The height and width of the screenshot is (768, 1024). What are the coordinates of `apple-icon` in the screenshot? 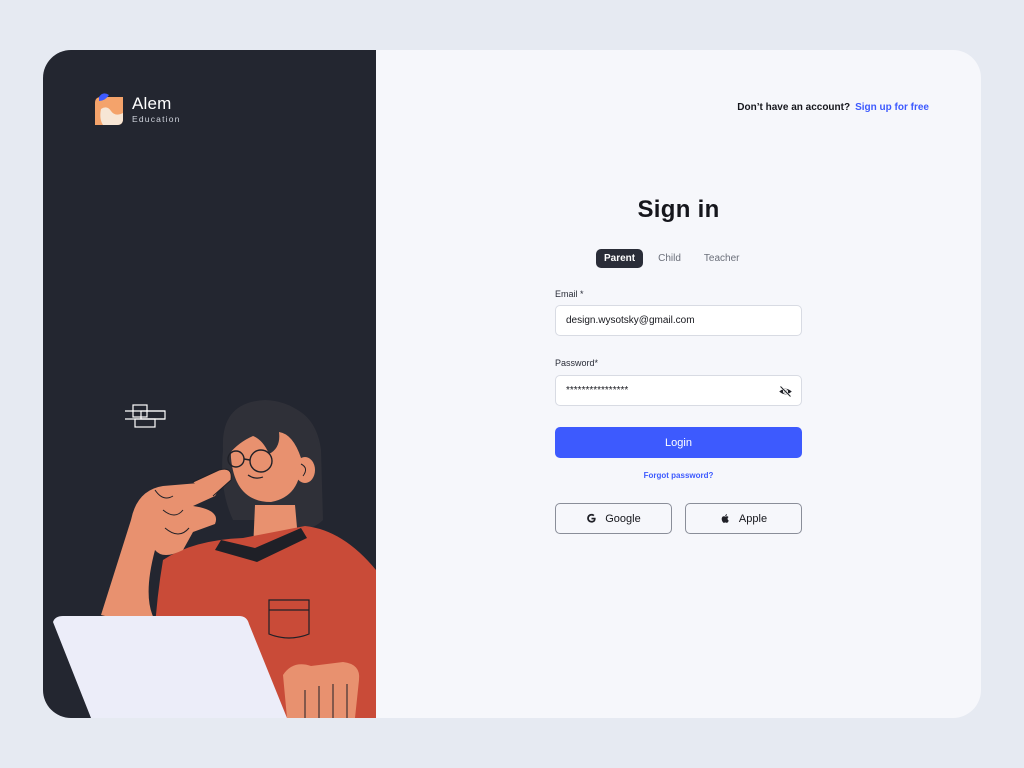 It's located at (725, 518).